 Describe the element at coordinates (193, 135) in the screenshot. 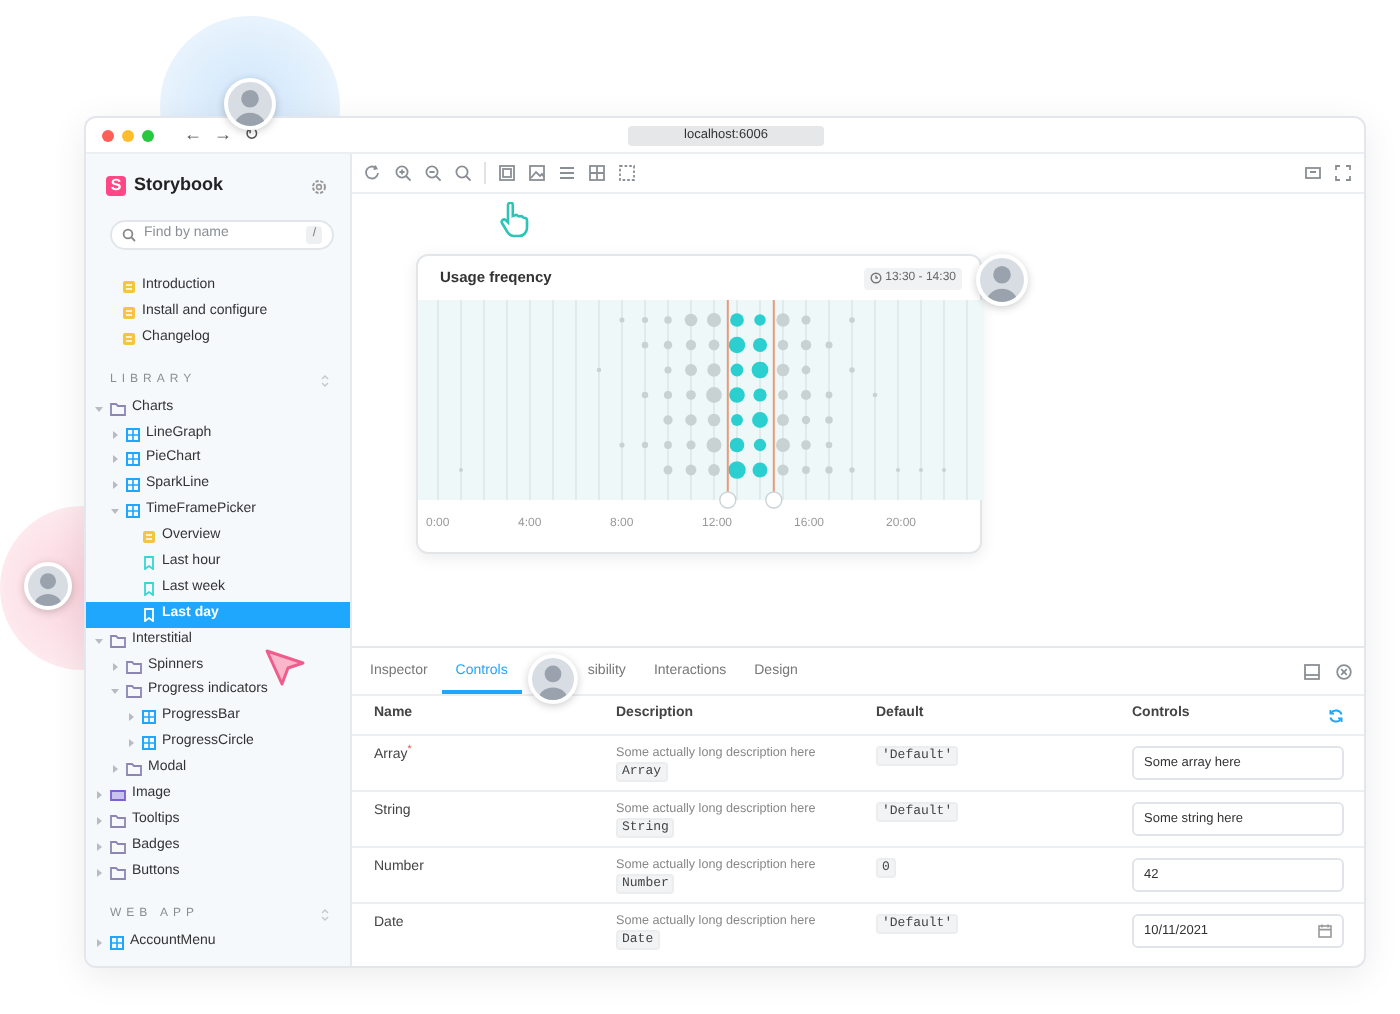

I see `back-button: ←` at that location.